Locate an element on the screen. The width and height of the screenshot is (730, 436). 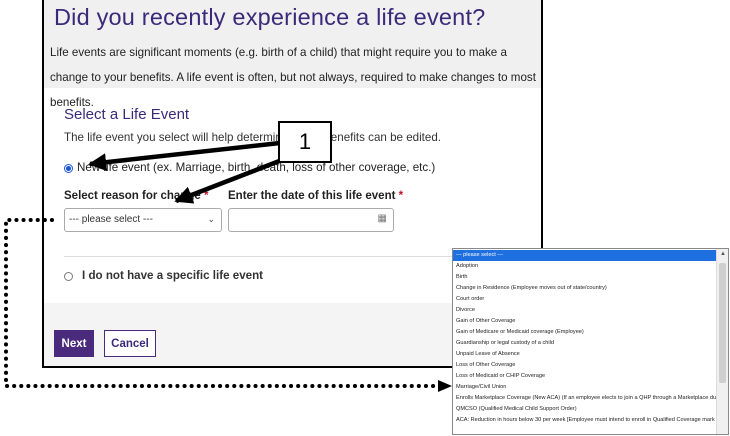
dotted-connector-arrowhead is located at coordinates (445, 386).